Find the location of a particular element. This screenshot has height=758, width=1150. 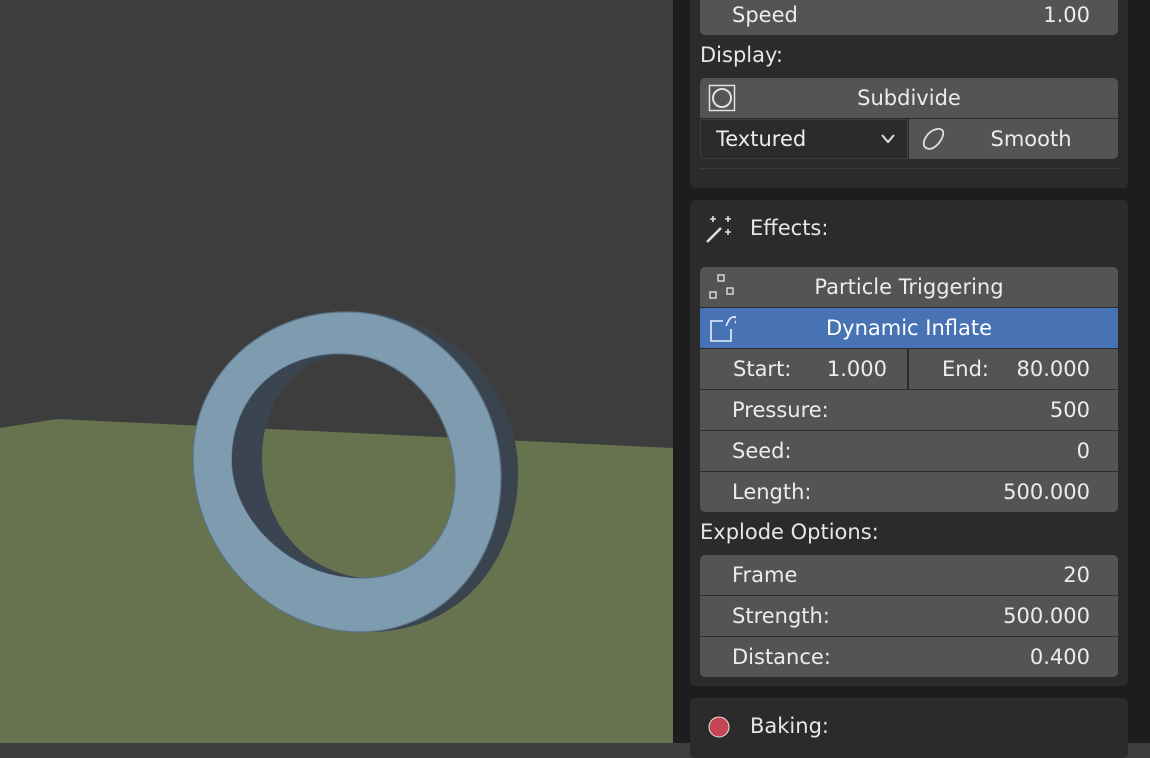

start-value: 1.000 is located at coordinates (856, 369).